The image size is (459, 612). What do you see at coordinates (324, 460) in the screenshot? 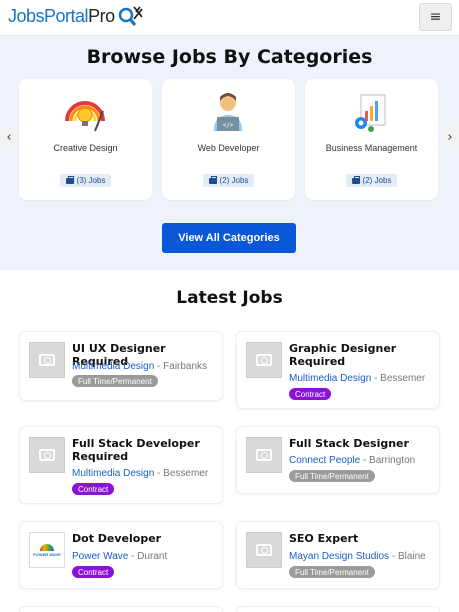
I see `company-link: Connect People` at bounding box center [324, 460].